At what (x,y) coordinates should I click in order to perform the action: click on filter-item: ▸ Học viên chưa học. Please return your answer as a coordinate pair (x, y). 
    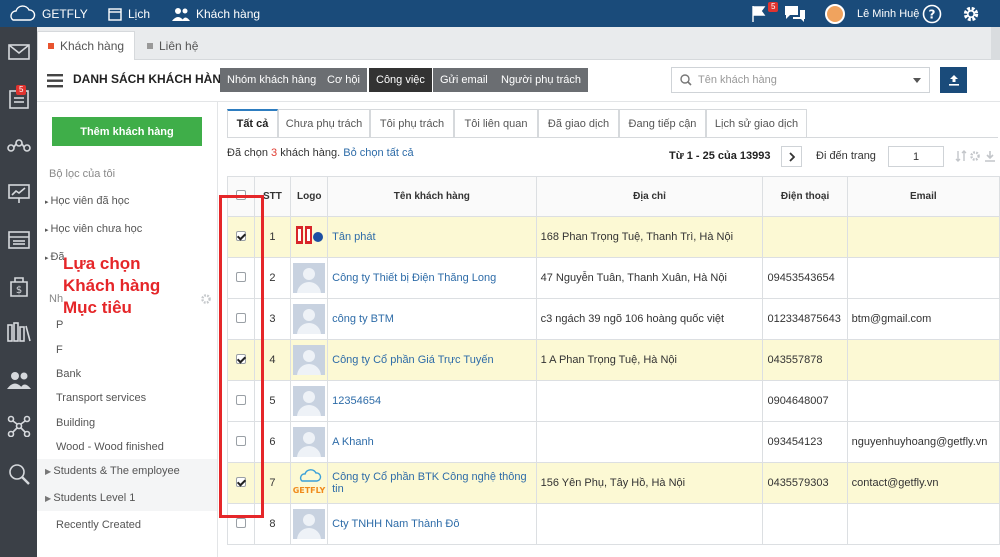
    Looking at the image, I should click on (93, 229).